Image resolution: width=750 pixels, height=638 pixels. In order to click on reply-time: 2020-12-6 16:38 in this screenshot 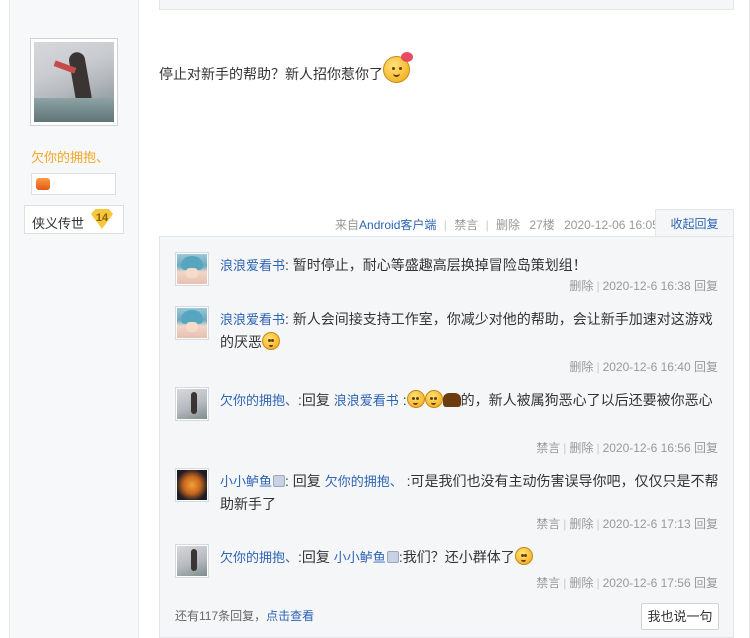, I will do `click(646, 286)`.